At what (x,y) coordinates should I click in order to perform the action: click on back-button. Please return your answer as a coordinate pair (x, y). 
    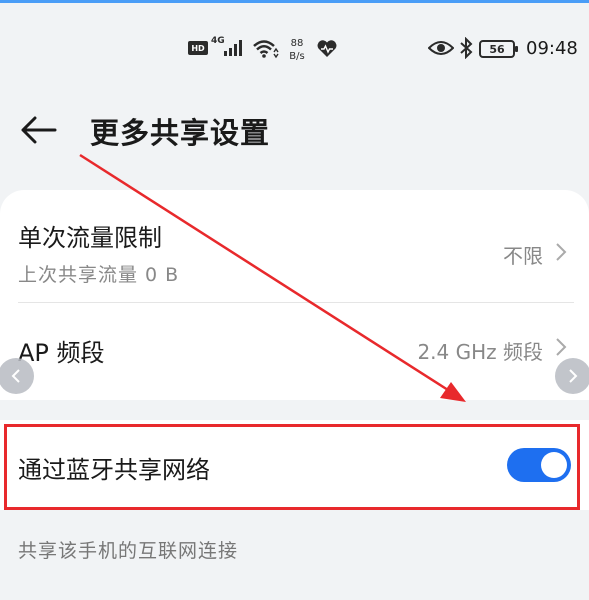
    Looking at the image, I should click on (38, 130).